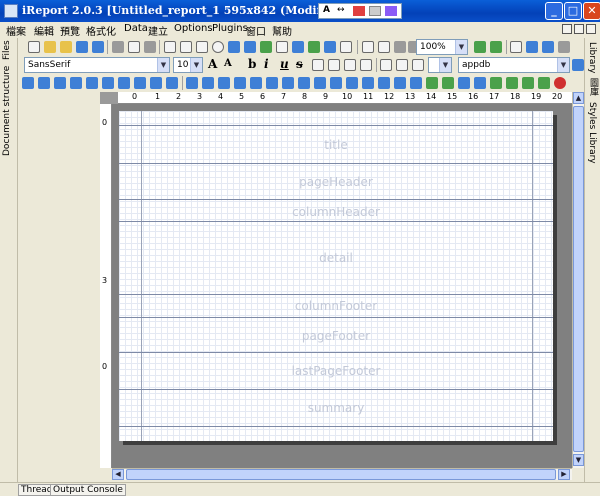 This screenshot has width=600, height=496. What do you see at coordinates (124, 83) in the screenshot?
I see `center-in-band-icon` at bounding box center [124, 83].